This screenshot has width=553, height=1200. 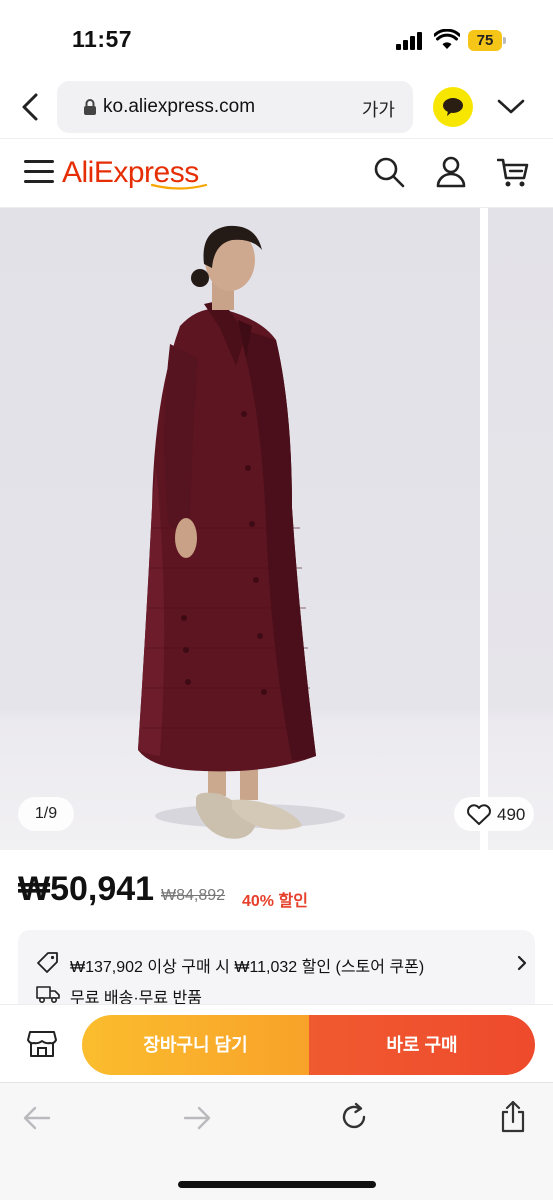 I want to click on bottom-action-bar: 장바구니 담기 바로 구매, so click(x=276, y=1043).